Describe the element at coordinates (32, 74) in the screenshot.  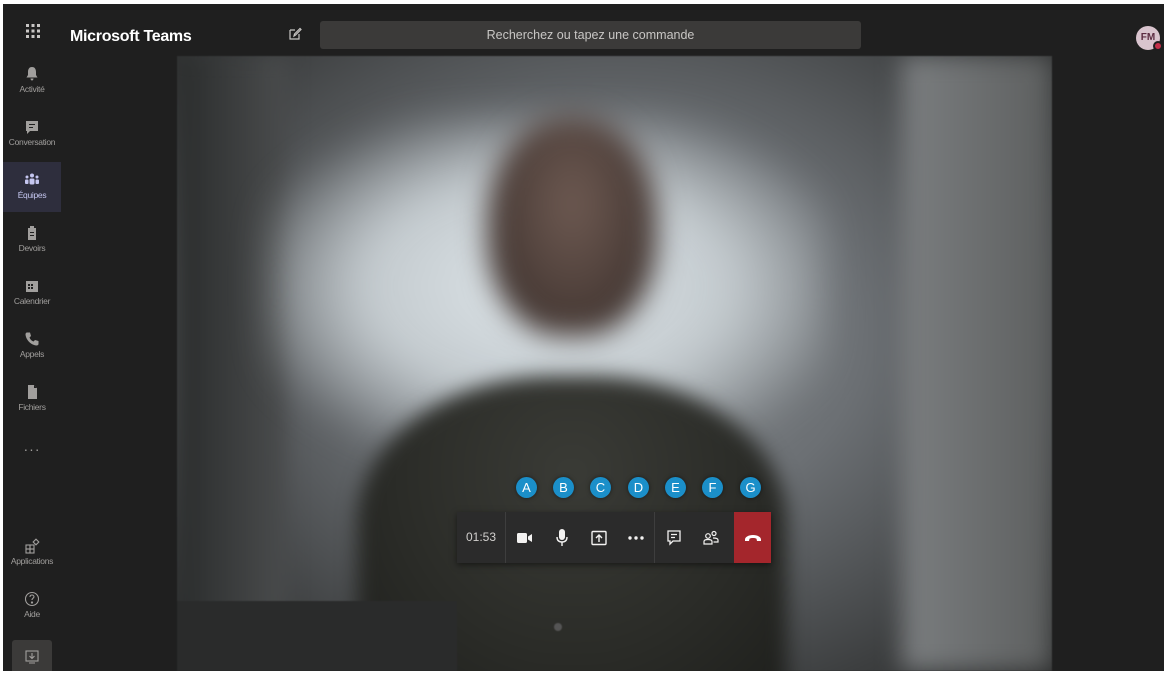
I see `bell-icon` at that location.